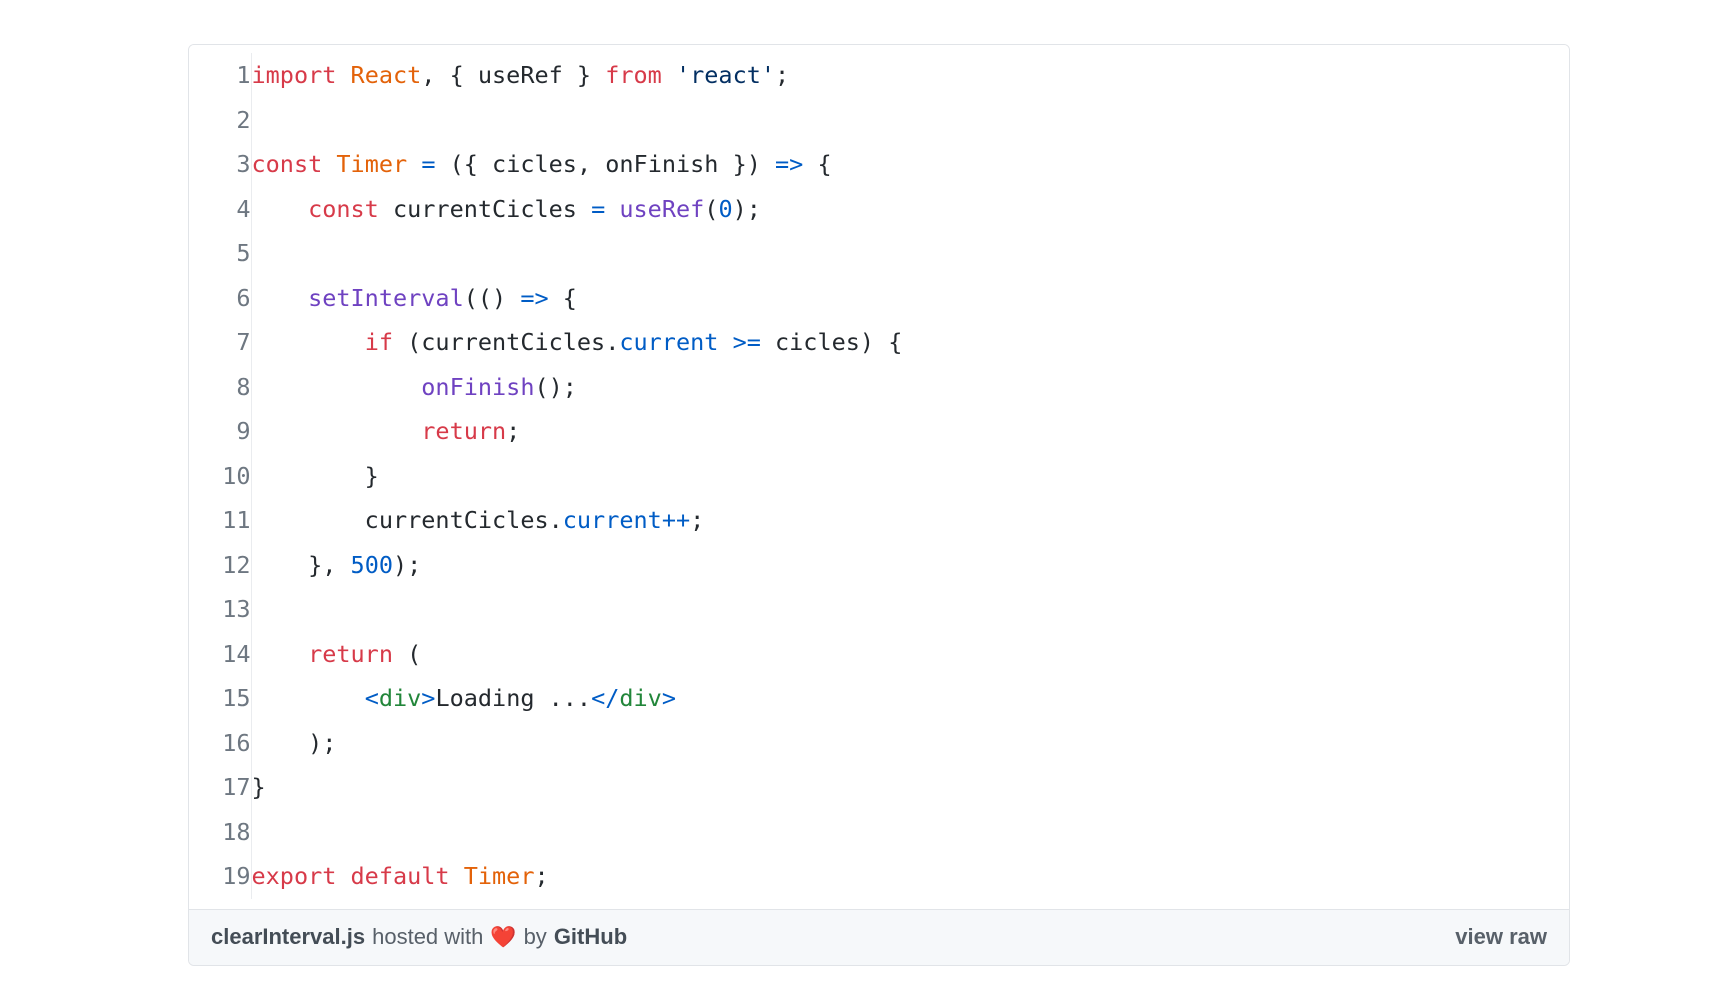 The image size is (1720, 992). I want to click on line-number: 14, so click(220, 653).